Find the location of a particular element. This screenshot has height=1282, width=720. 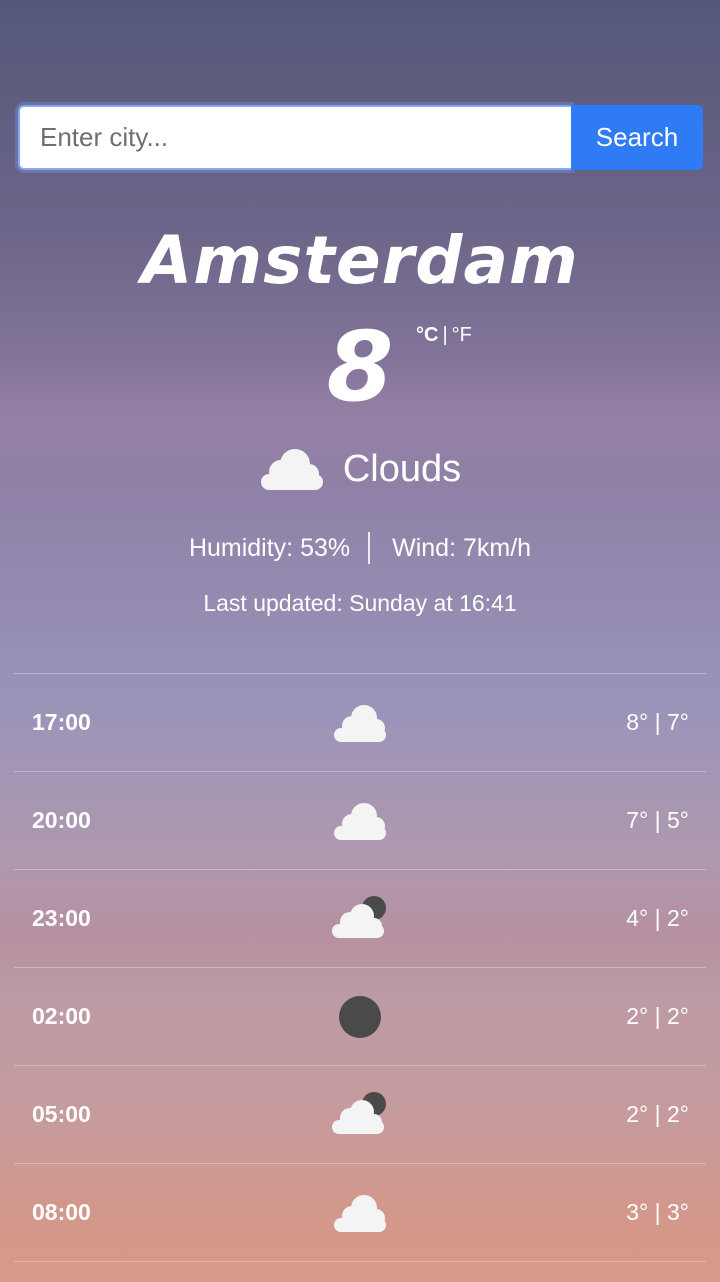

forecast-row: 05:00 2° | 2° is located at coordinates (360, 1115).